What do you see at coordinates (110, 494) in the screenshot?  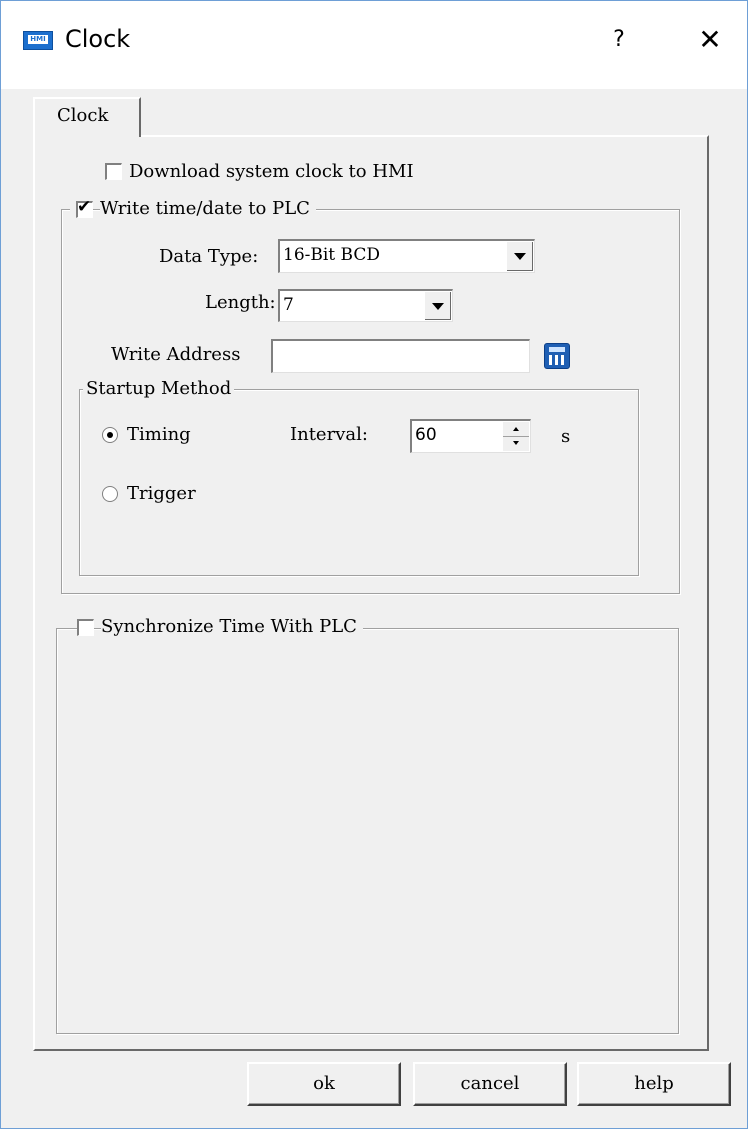 I see `trigger-radio` at bounding box center [110, 494].